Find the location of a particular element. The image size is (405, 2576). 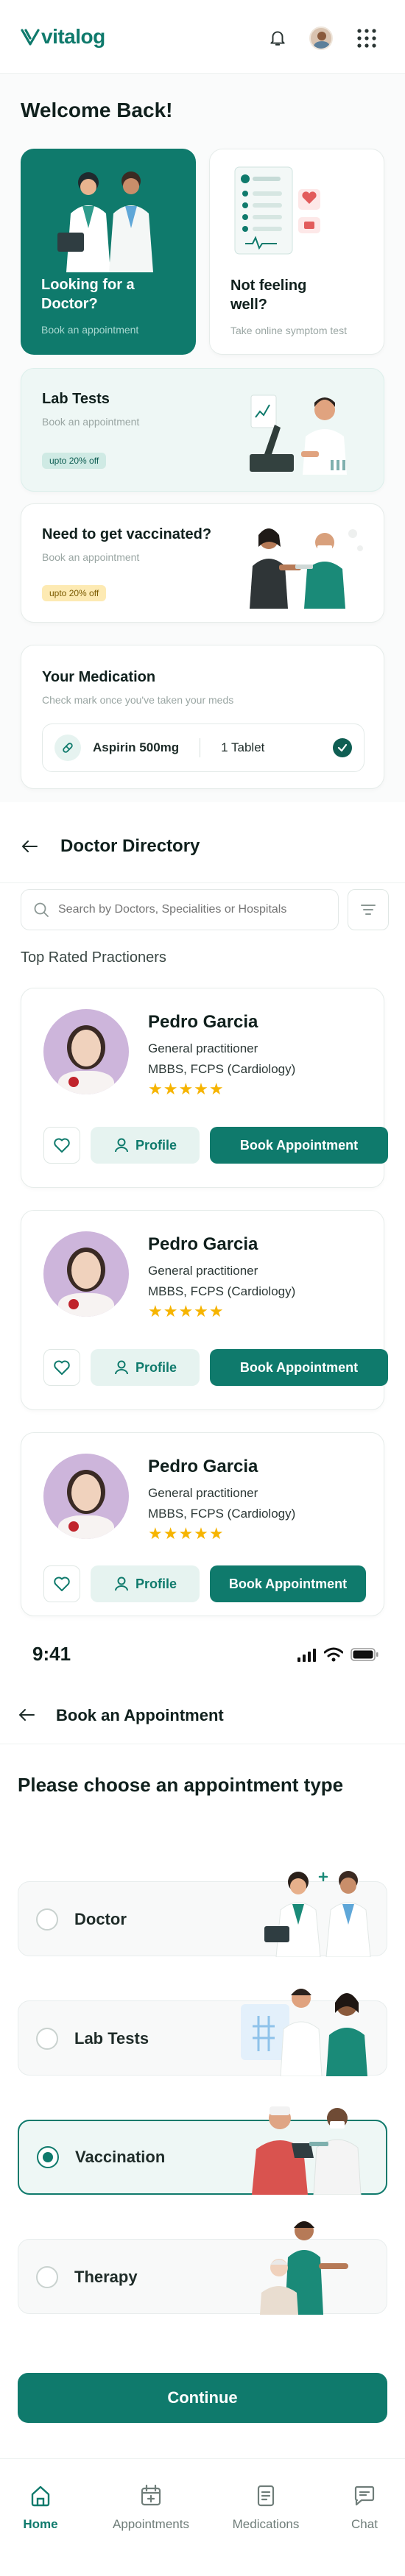

logo-mark-icon is located at coordinates (30, 37).